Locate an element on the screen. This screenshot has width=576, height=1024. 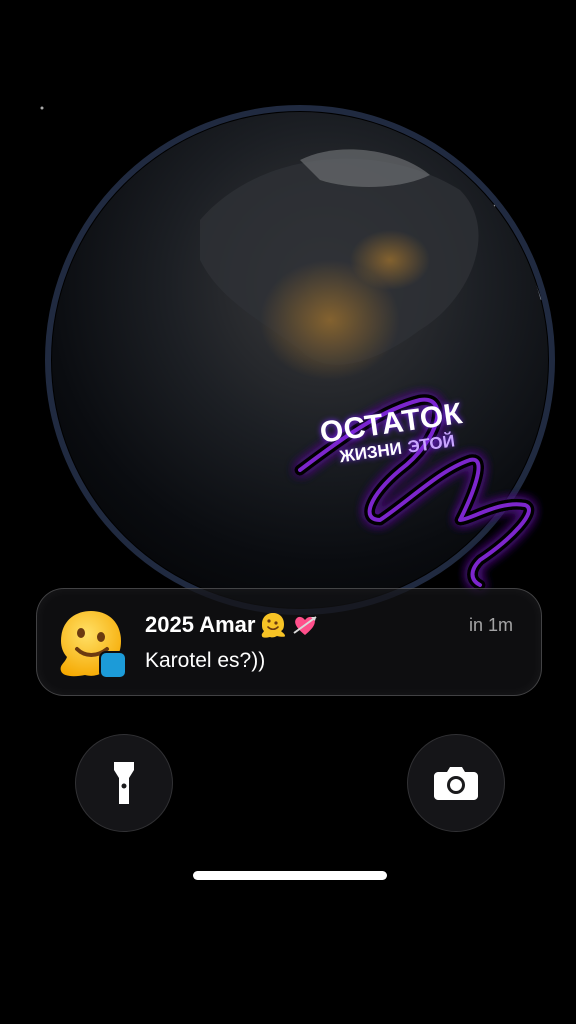
messenger-app-icon is located at coordinates (113, 665).